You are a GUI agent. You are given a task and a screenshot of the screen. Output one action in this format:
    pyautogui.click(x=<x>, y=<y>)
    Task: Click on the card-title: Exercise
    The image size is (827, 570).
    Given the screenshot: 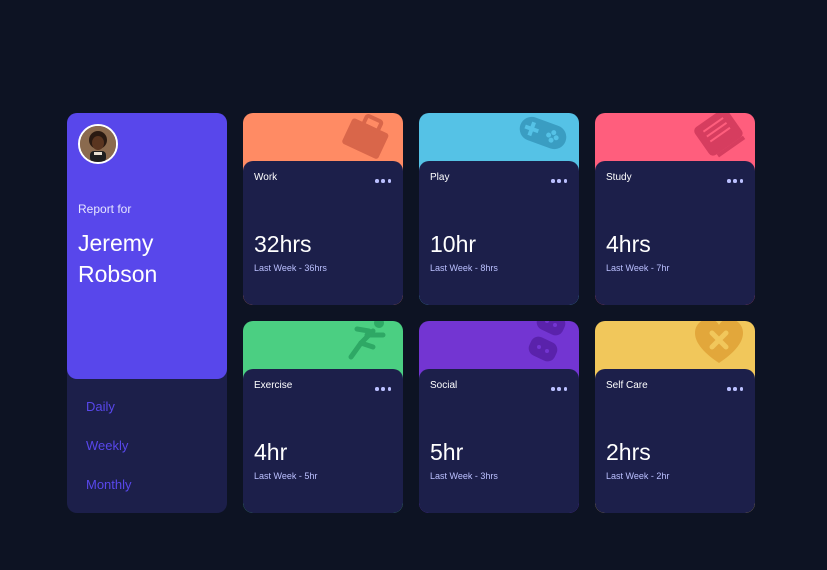 What is the action you would take?
    pyautogui.click(x=273, y=385)
    